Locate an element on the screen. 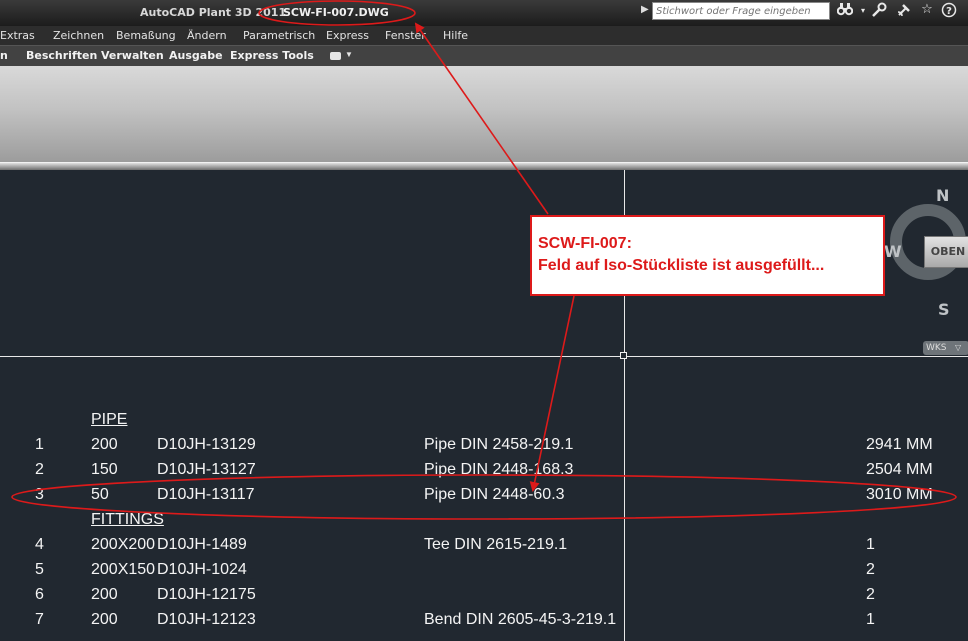 The width and height of the screenshot is (968, 641). tab-verwalten: Verwalten is located at coordinates (132, 55).